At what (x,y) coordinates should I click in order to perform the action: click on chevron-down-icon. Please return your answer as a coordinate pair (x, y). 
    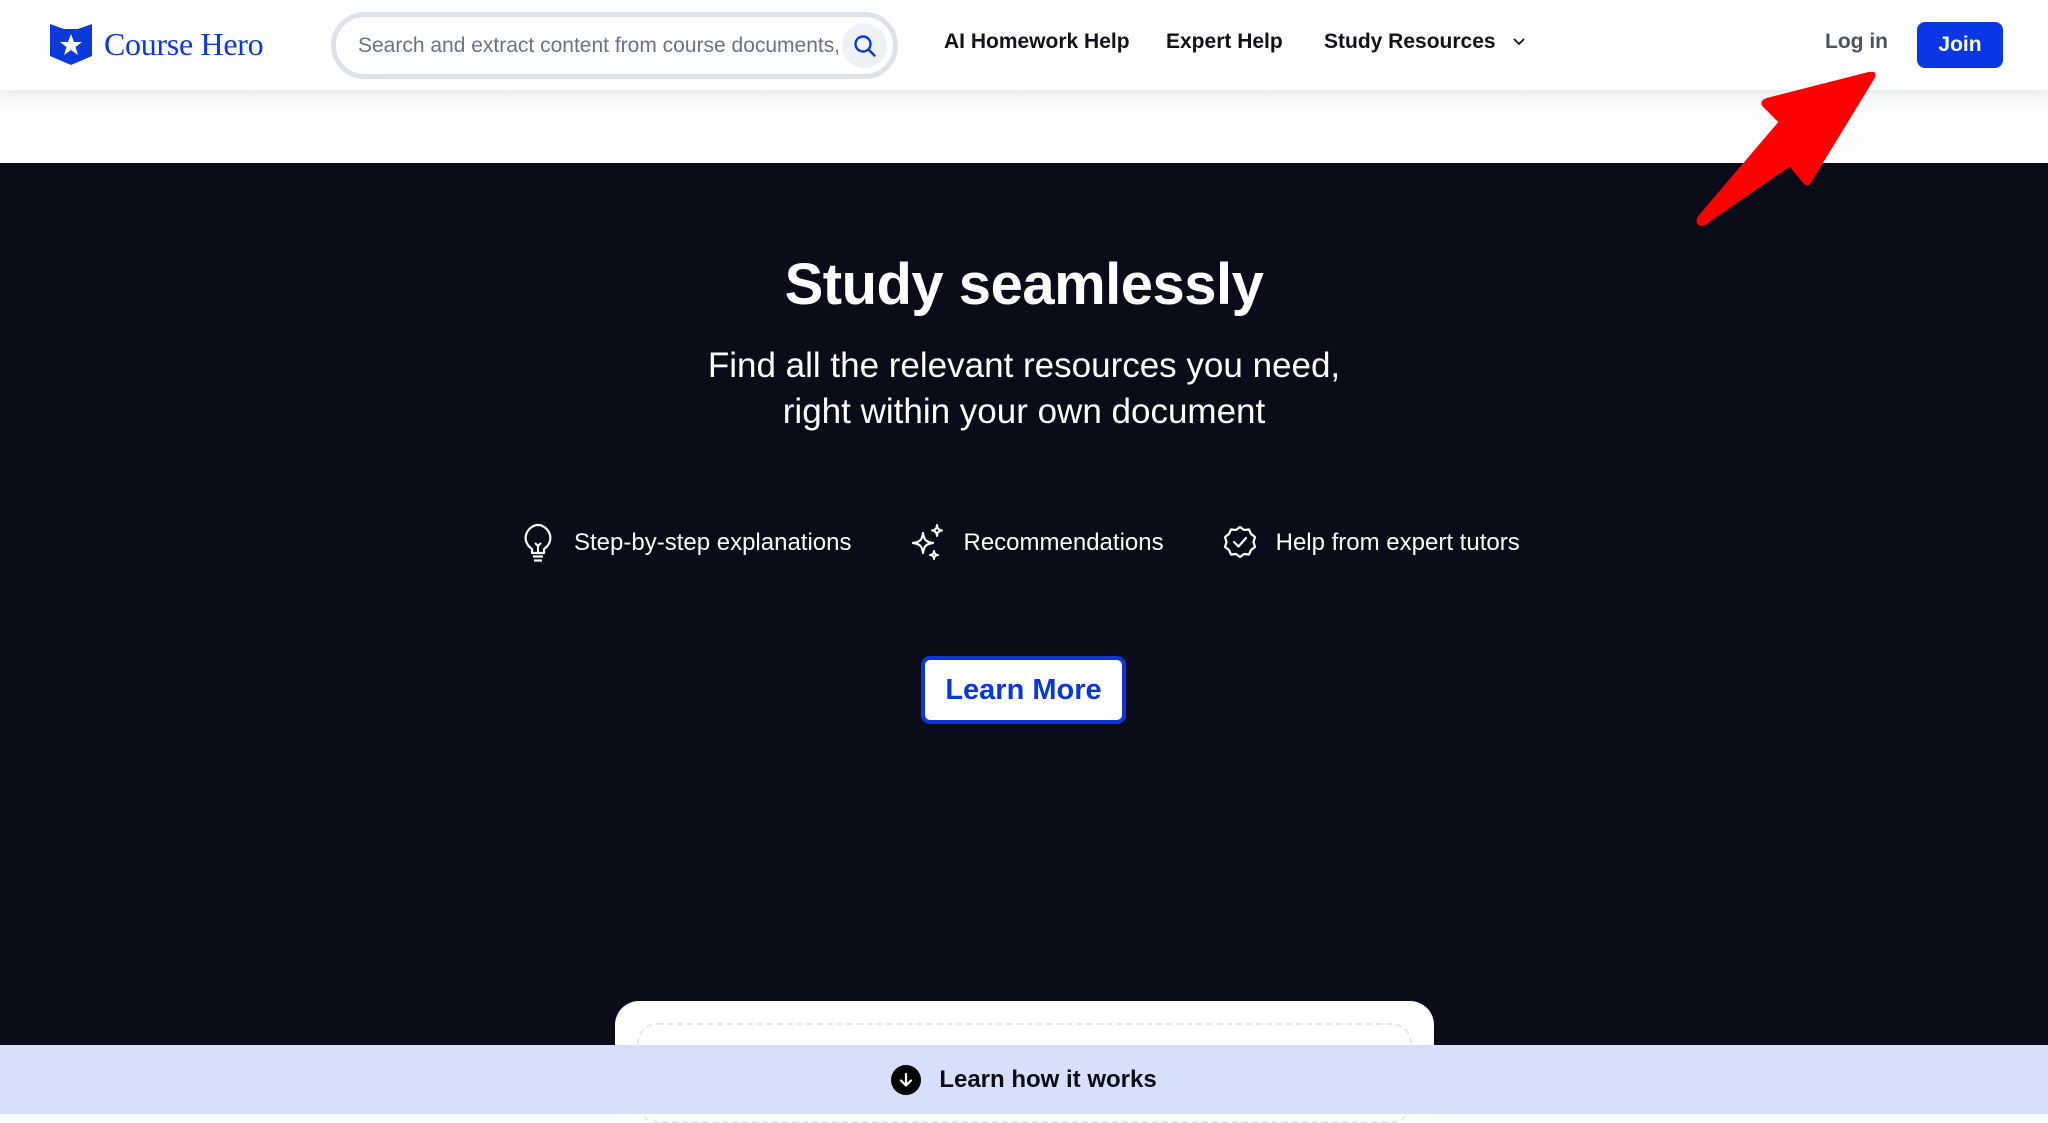
    Looking at the image, I should click on (1518, 42).